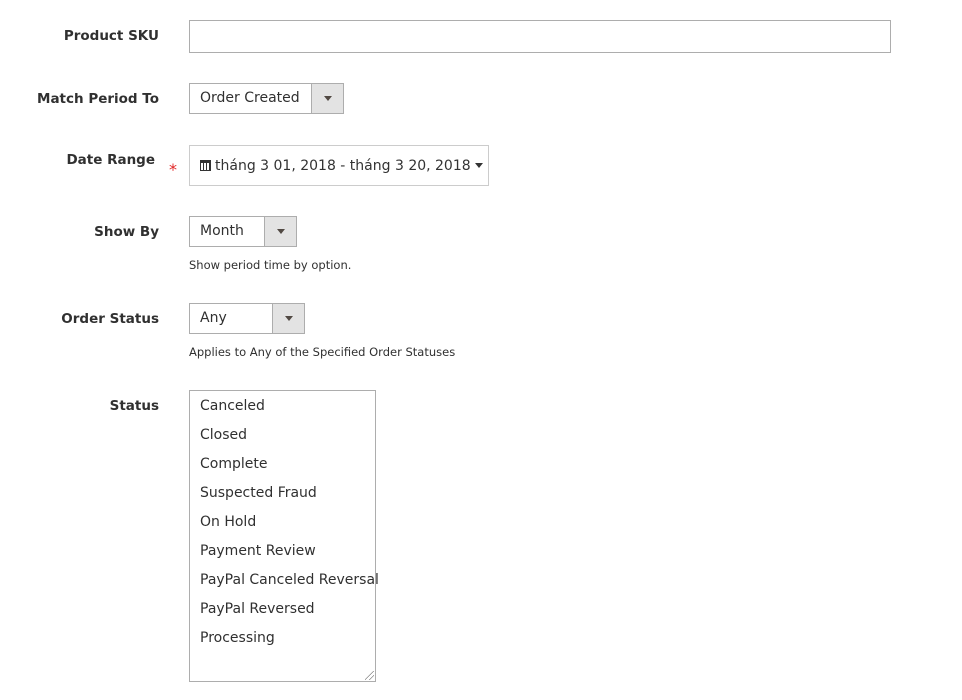  What do you see at coordinates (282, 526) in the screenshot?
I see `status-option: On Hold` at bounding box center [282, 526].